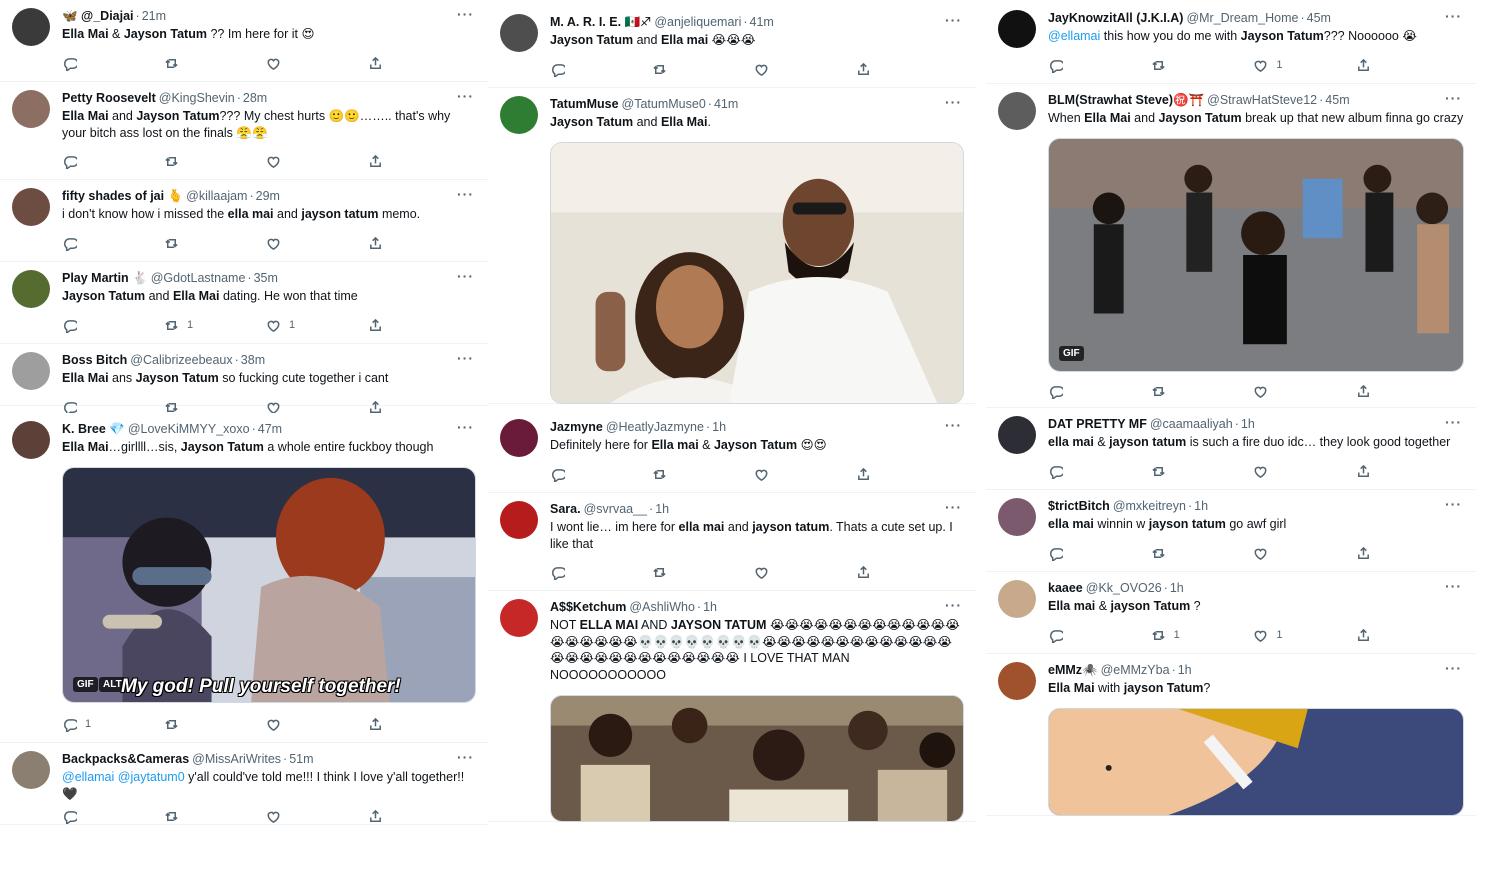  What do you see at coordinates (266, 278) in the screenshot?
I see `timestamp: 35m` at bounding box center [266, 278].